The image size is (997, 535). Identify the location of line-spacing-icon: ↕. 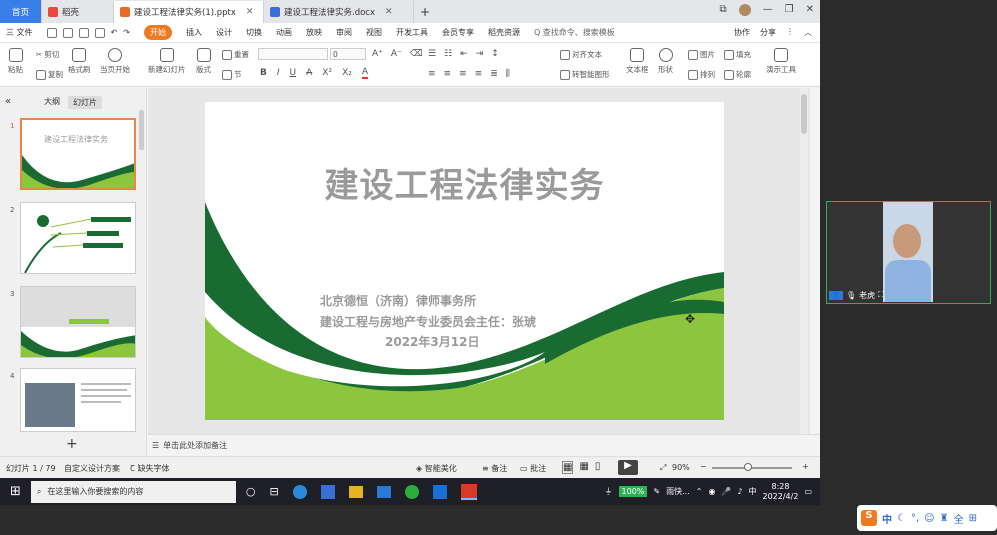
(495, 54).